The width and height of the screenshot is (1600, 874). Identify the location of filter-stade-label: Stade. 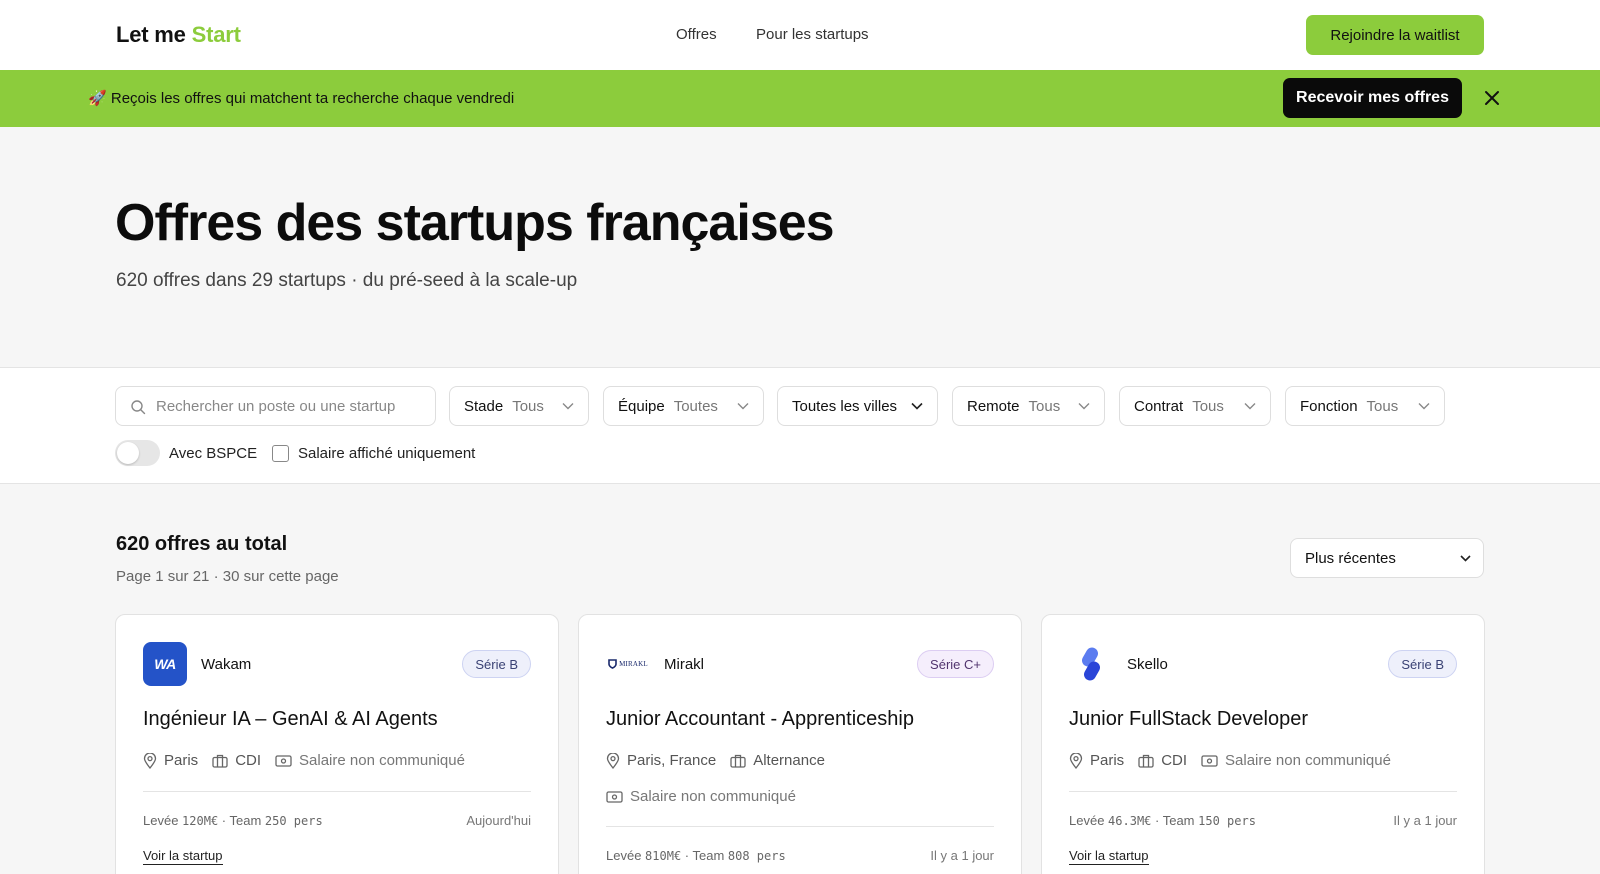
(484, 406).